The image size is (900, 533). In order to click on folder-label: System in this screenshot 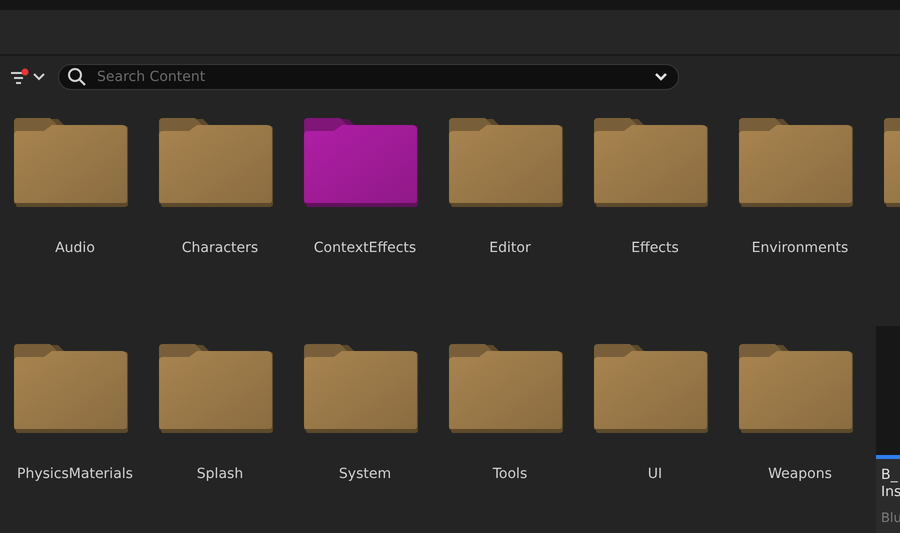, I will do `click(365, 474)`.